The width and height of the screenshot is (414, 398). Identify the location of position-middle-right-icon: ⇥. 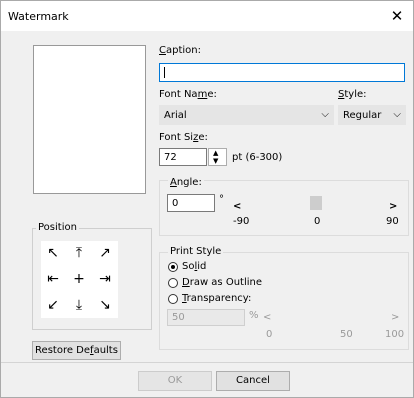
(105, 279).